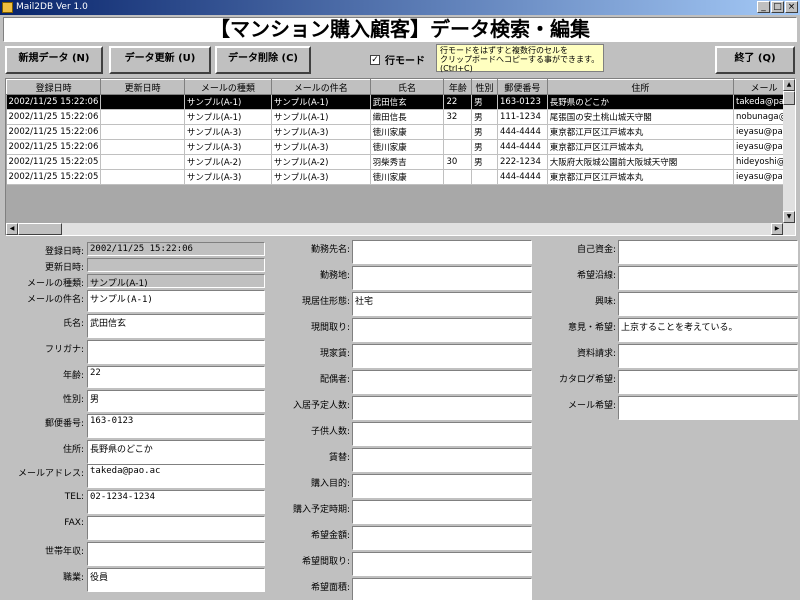 This screenshot has width=800, height=600. Describe the element at coordinates (176, 377) in the screenshot. I see `field-input: 22` at that location.